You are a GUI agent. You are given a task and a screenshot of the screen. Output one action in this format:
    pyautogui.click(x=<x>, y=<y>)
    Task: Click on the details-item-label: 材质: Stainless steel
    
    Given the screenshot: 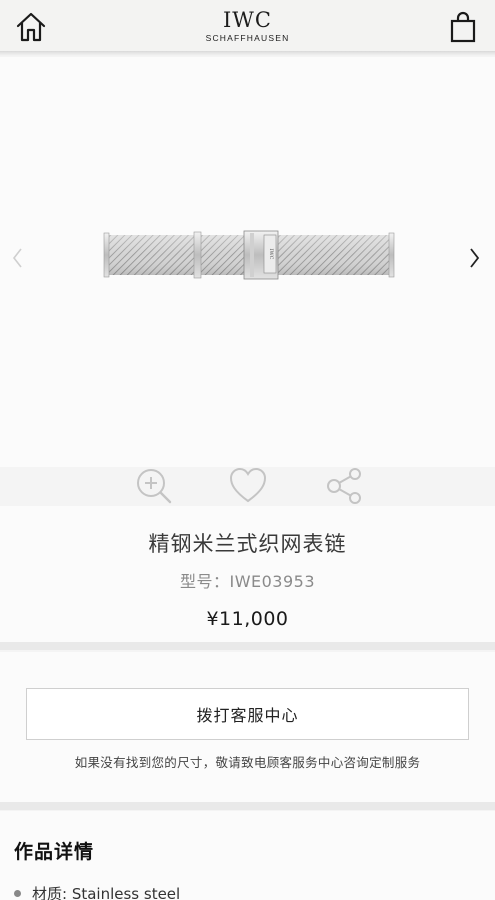 What is the action you would take?
    pyautogui.click(x=106, y=892)
    